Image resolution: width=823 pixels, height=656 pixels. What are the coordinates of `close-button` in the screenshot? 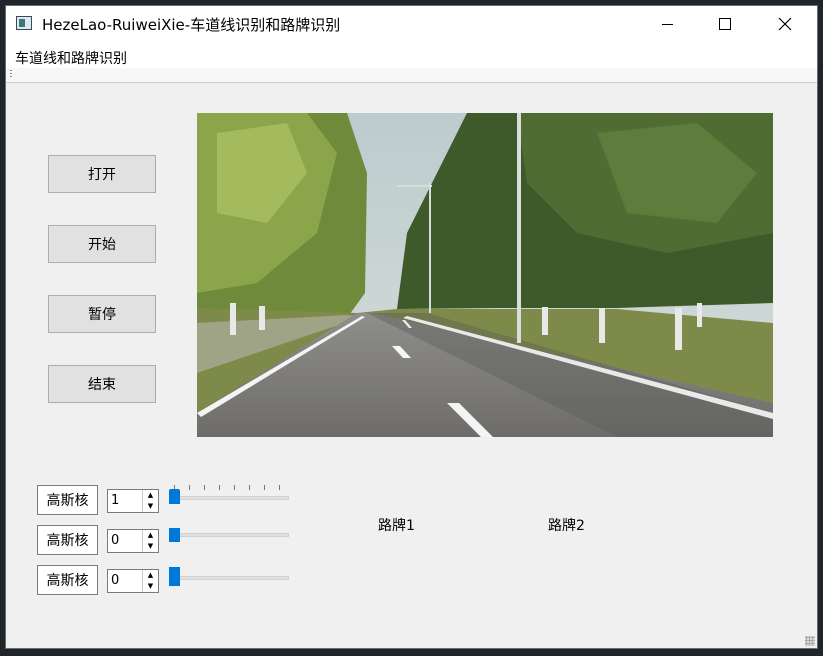 It's located at (785, 24).